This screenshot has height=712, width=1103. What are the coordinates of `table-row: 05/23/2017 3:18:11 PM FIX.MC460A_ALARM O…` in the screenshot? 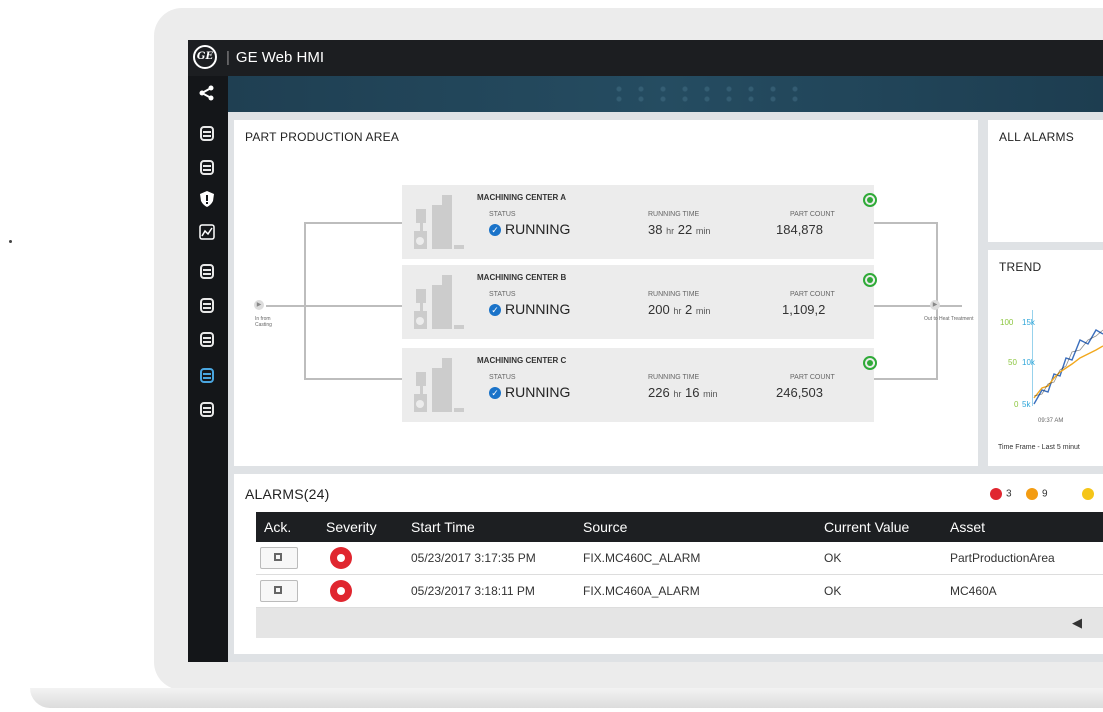 It's located at (679, 591).